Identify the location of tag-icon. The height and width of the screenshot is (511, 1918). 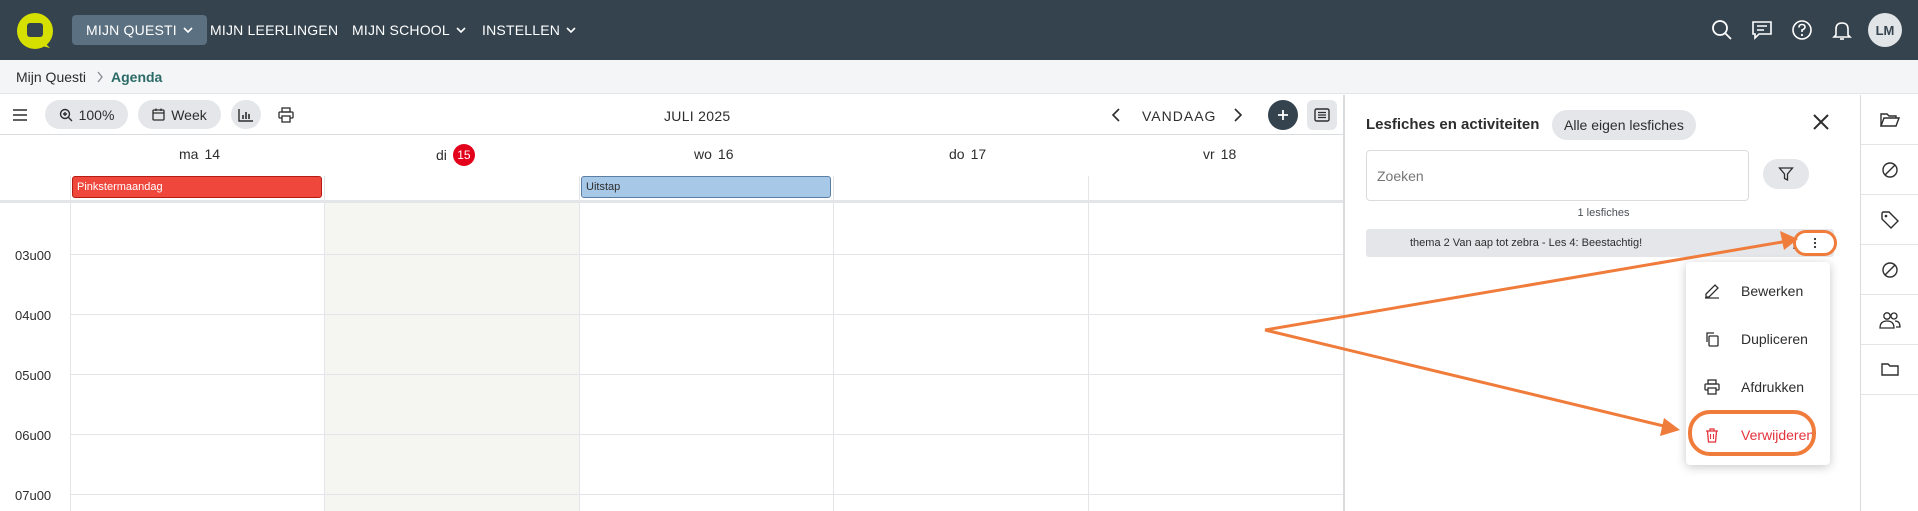
(1890, 219).